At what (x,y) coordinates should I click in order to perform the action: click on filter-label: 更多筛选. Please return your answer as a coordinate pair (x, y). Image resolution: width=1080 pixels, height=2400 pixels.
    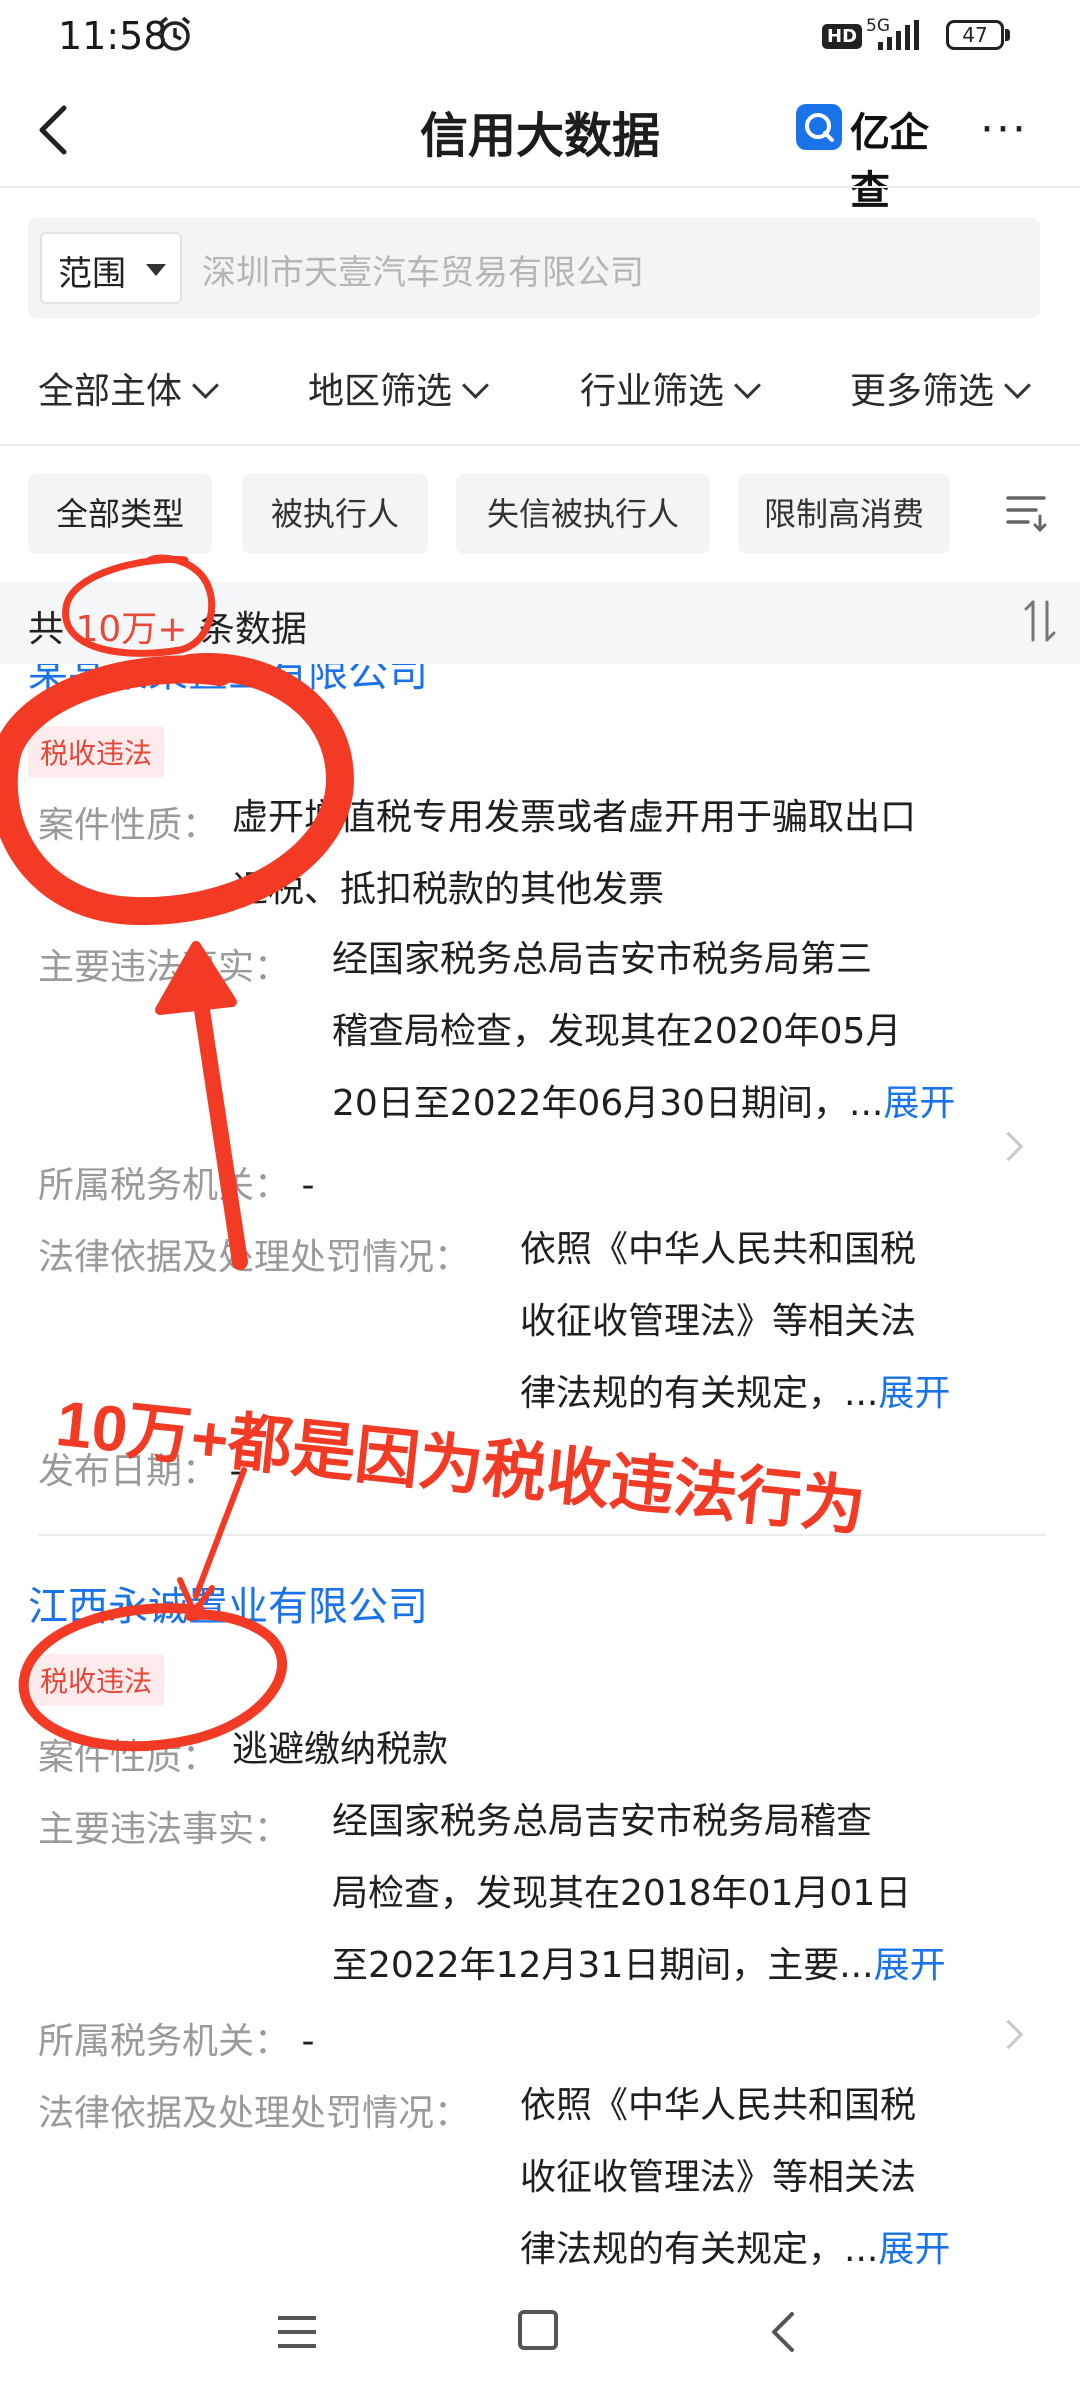
    Looking at the image, I should click on (922, 391).